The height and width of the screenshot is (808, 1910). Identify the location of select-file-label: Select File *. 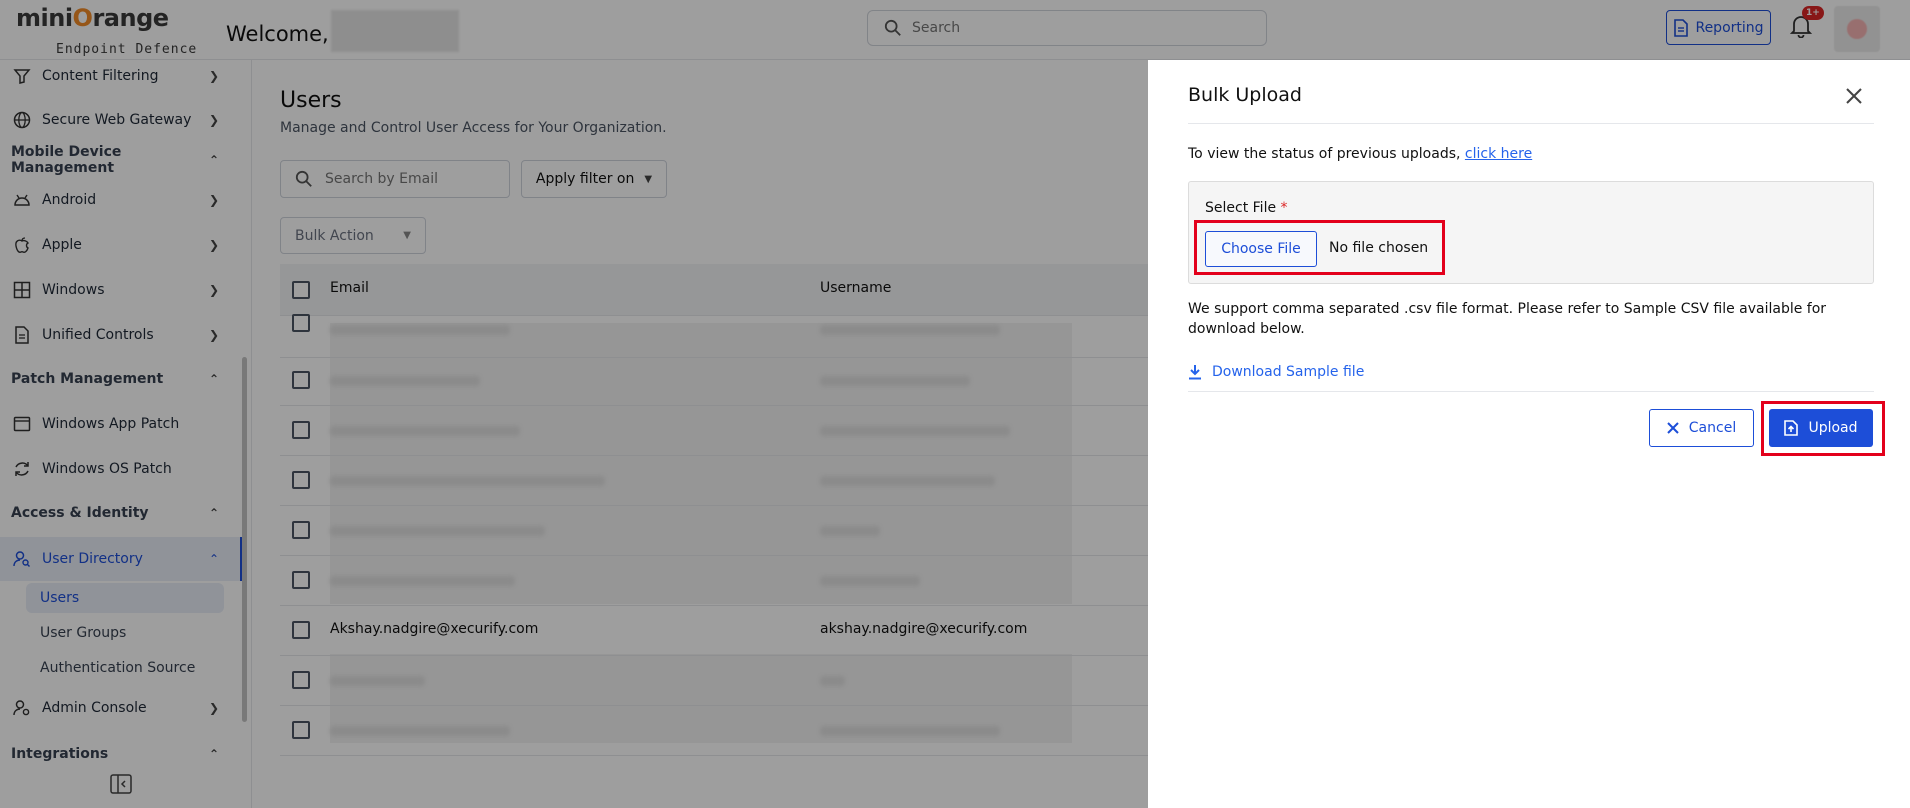
(1246, 208).